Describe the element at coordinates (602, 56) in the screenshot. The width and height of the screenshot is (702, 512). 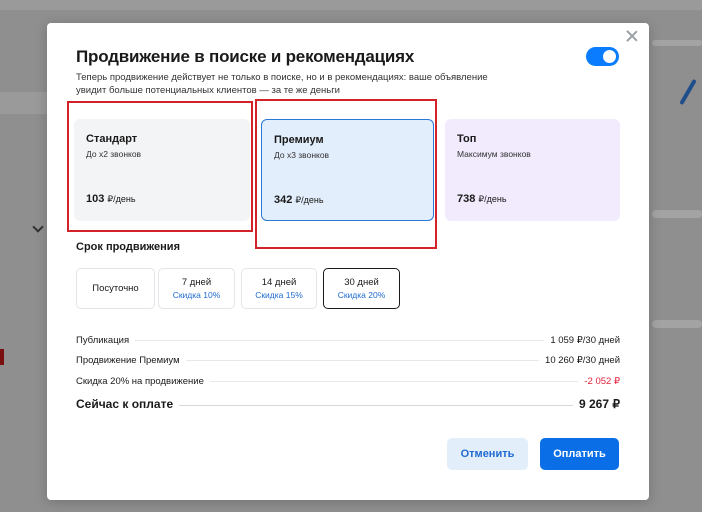
I see `promotion-toggle` at that location.